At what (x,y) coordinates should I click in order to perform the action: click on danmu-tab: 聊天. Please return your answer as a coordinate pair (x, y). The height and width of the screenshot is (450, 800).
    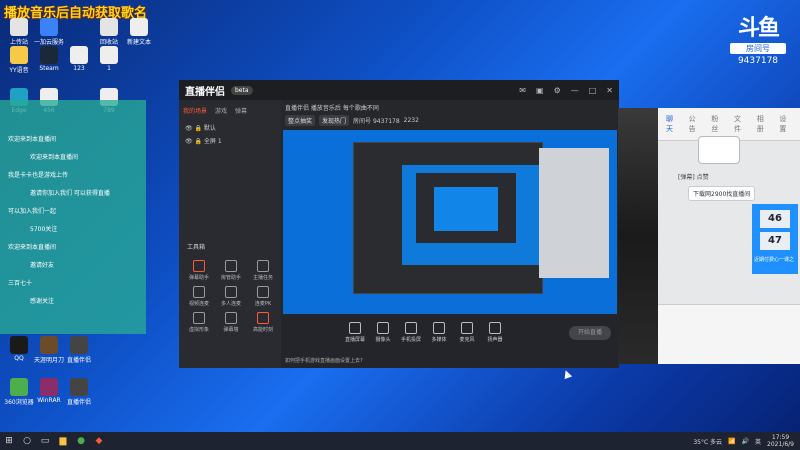
    Looking at the image, I should click on (672, 124).